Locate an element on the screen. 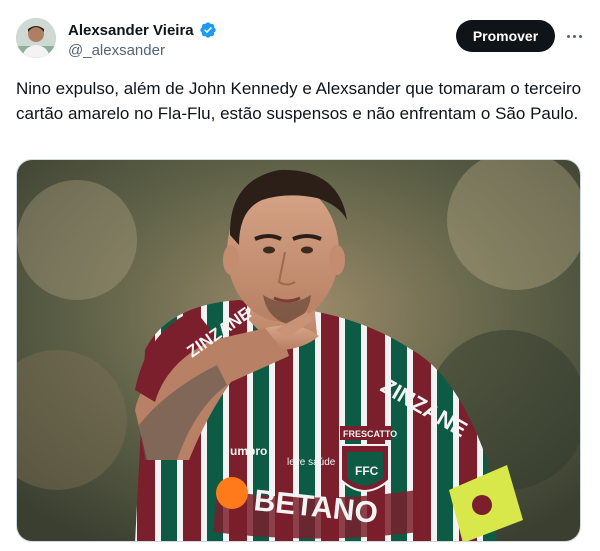 The width and height of the screenshot is (600, 551). more-options-icon is located at coordinates (574, 36).